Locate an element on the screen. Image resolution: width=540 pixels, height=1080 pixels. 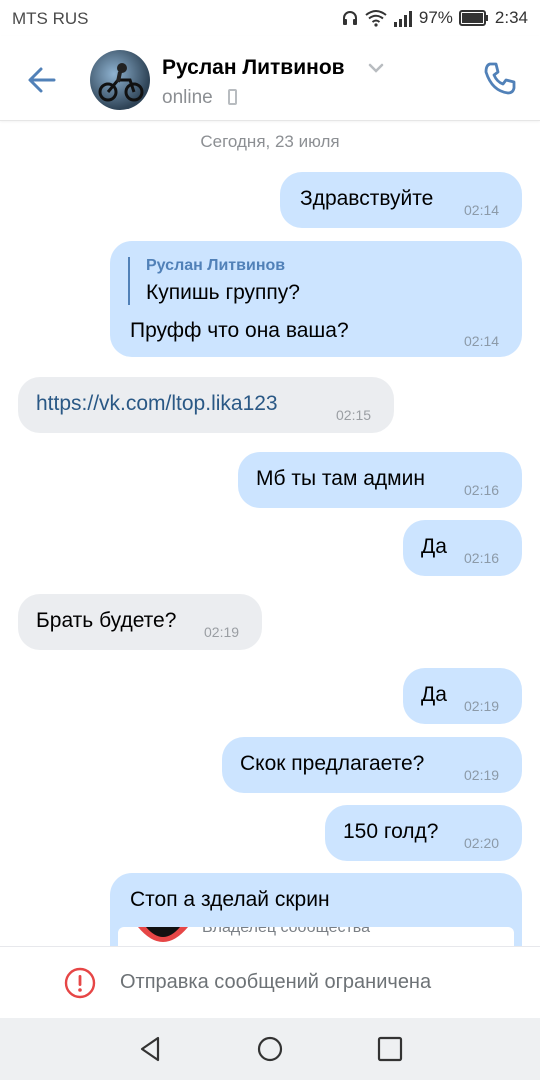
message-incoming: Брать будете? 02:19 is located at coordinates (140, 622).